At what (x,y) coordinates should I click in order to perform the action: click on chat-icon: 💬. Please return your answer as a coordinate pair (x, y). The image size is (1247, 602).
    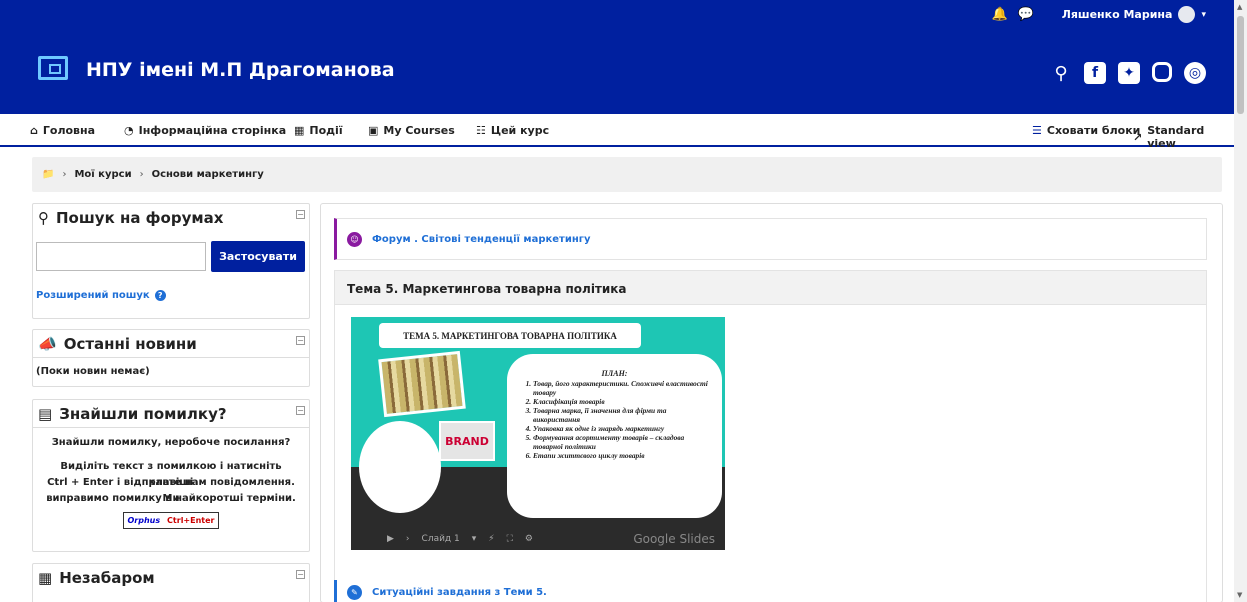
    Looking at the image, I should click on (1026, 14).